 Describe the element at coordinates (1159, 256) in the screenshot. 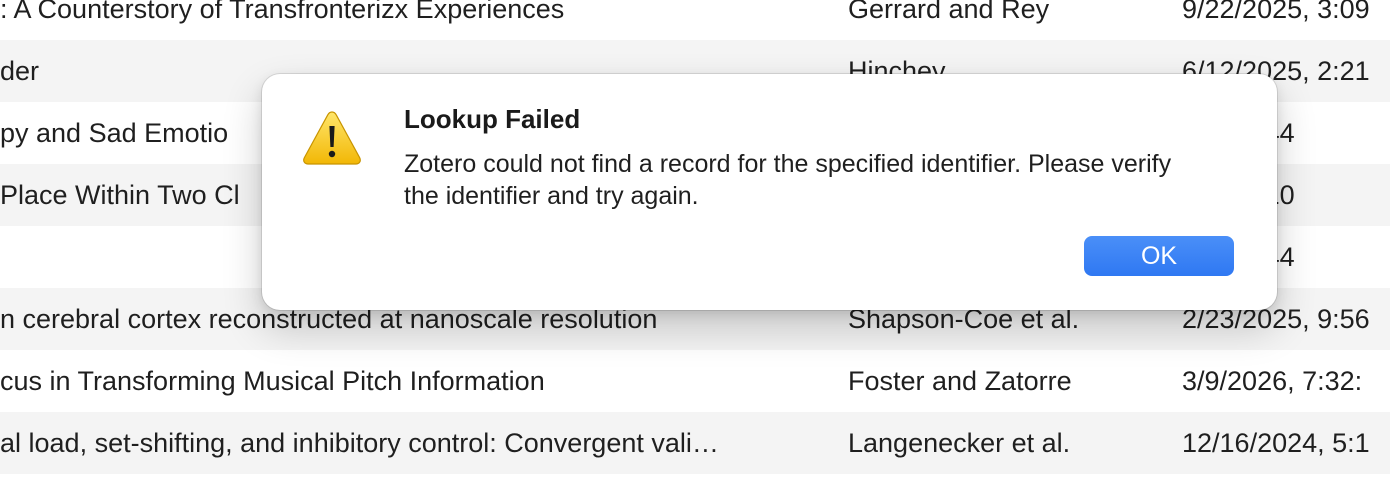

I see `ok-button: OK` at that location.